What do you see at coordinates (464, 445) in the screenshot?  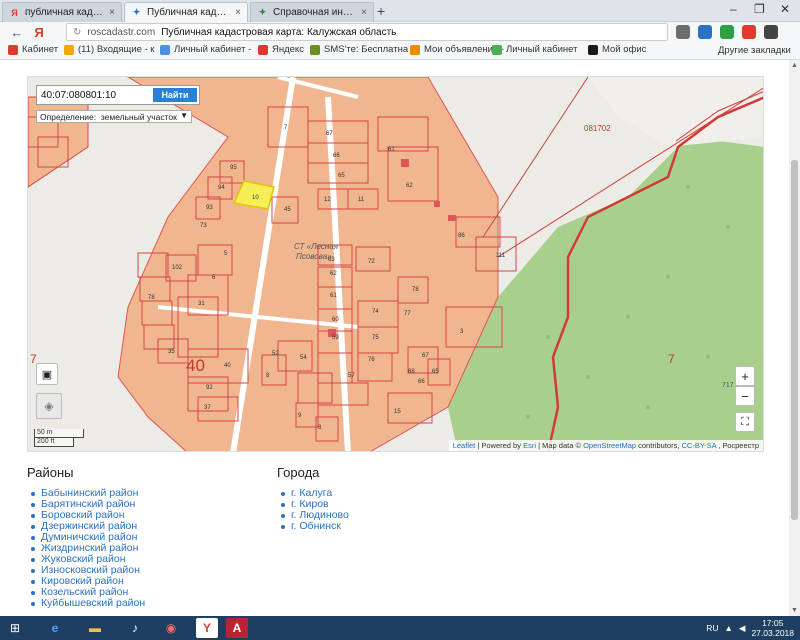 I see `leaflet-link: Leaflet` at bounding box center [464, 445].